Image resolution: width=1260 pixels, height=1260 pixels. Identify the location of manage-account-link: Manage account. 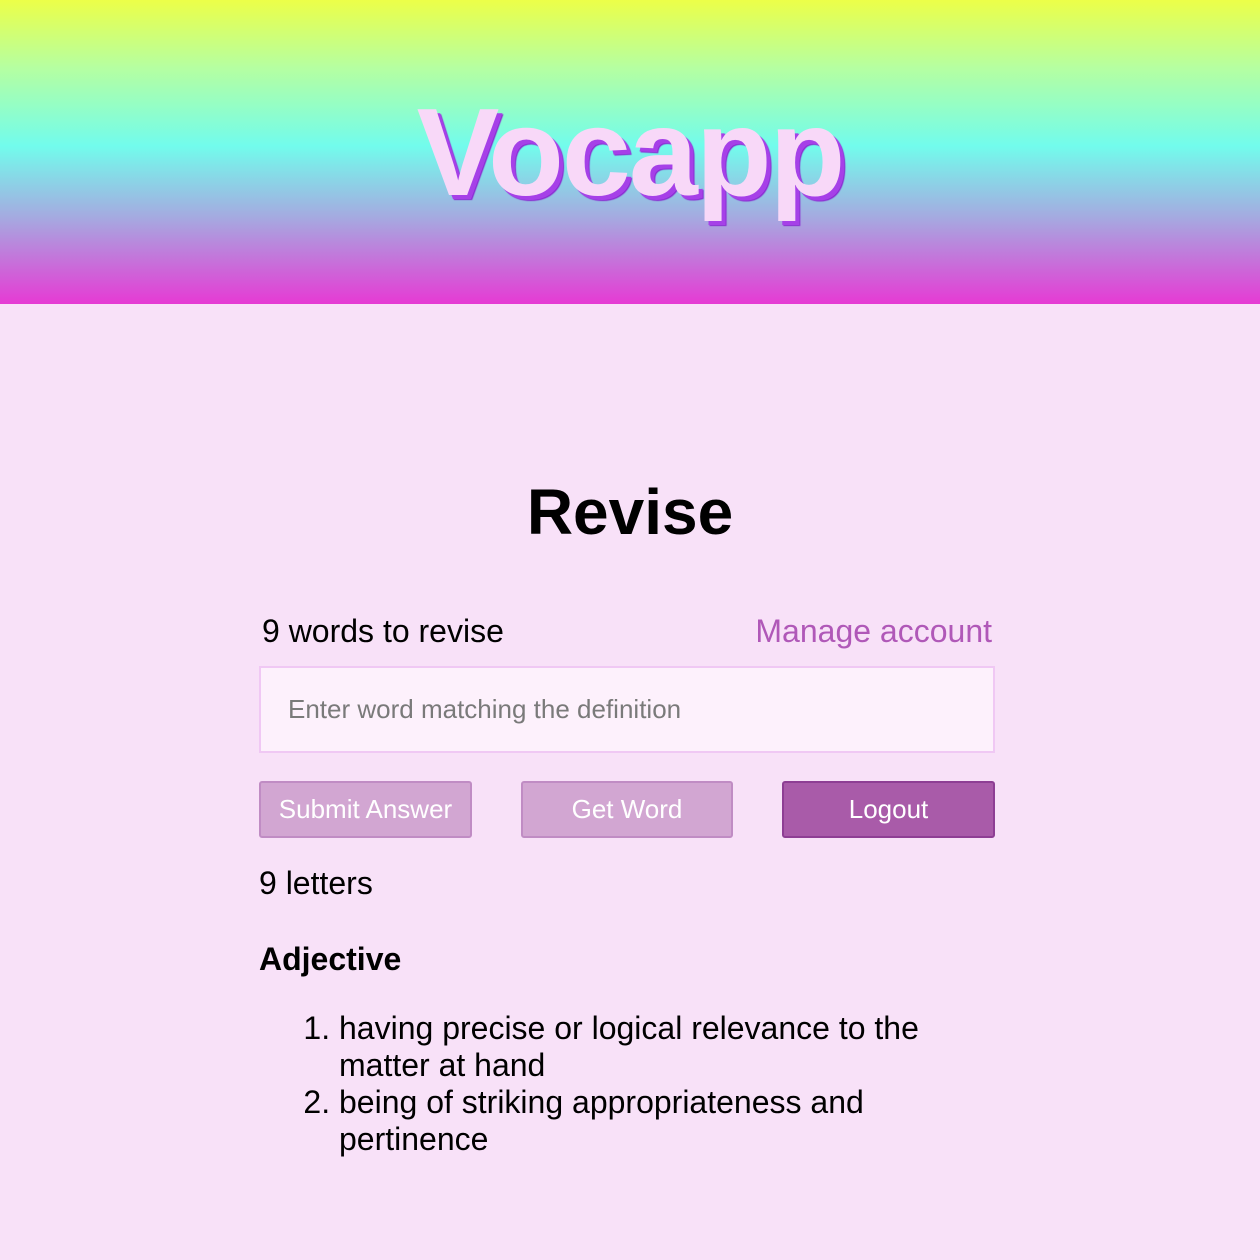
(873, 631).